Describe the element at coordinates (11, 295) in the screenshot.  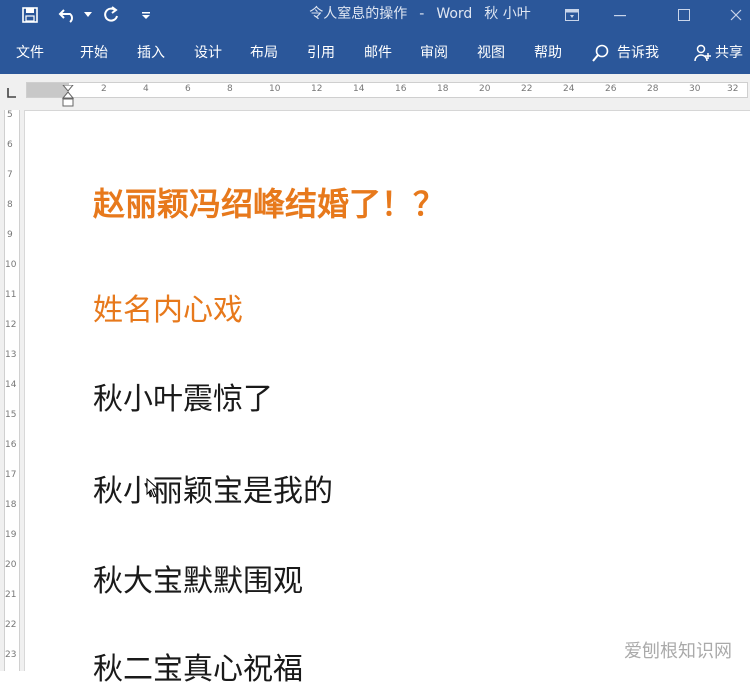
I see `v-ruler-label: 11` at that location.